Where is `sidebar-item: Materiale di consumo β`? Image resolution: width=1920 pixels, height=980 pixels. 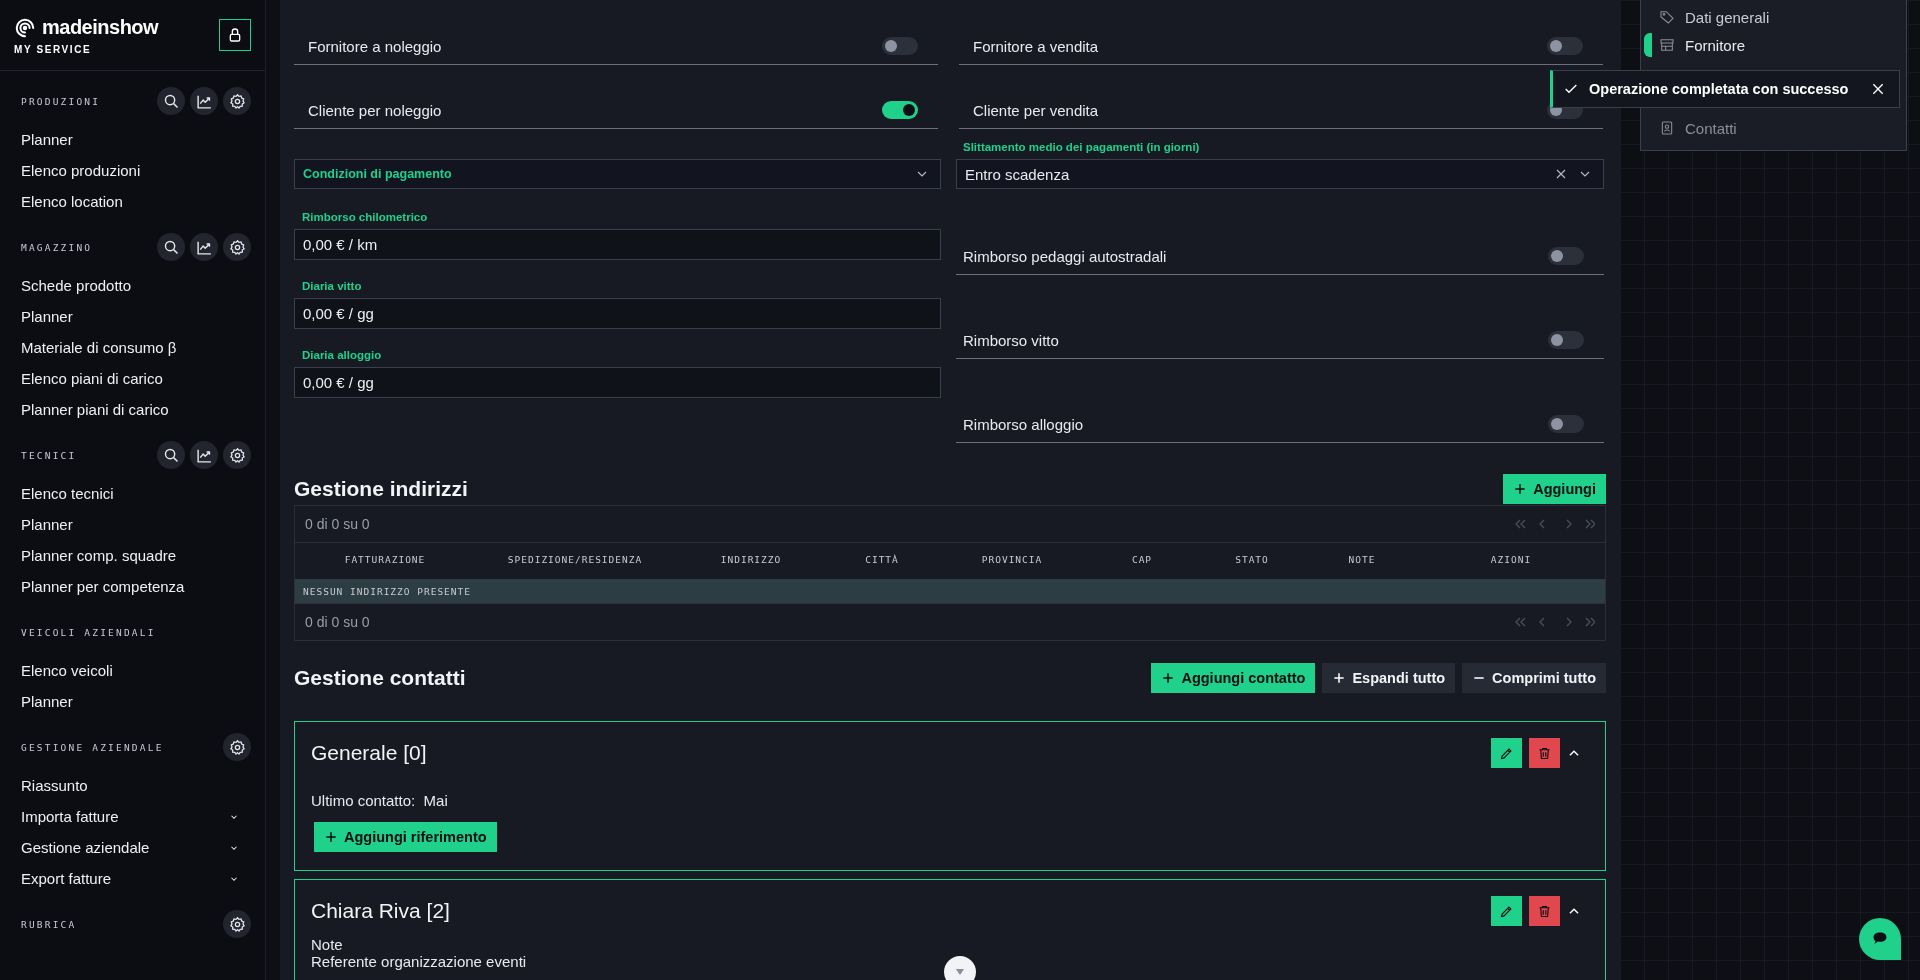
sidebar-item: Materiale di consumo β is located at coordinates (136, 347).